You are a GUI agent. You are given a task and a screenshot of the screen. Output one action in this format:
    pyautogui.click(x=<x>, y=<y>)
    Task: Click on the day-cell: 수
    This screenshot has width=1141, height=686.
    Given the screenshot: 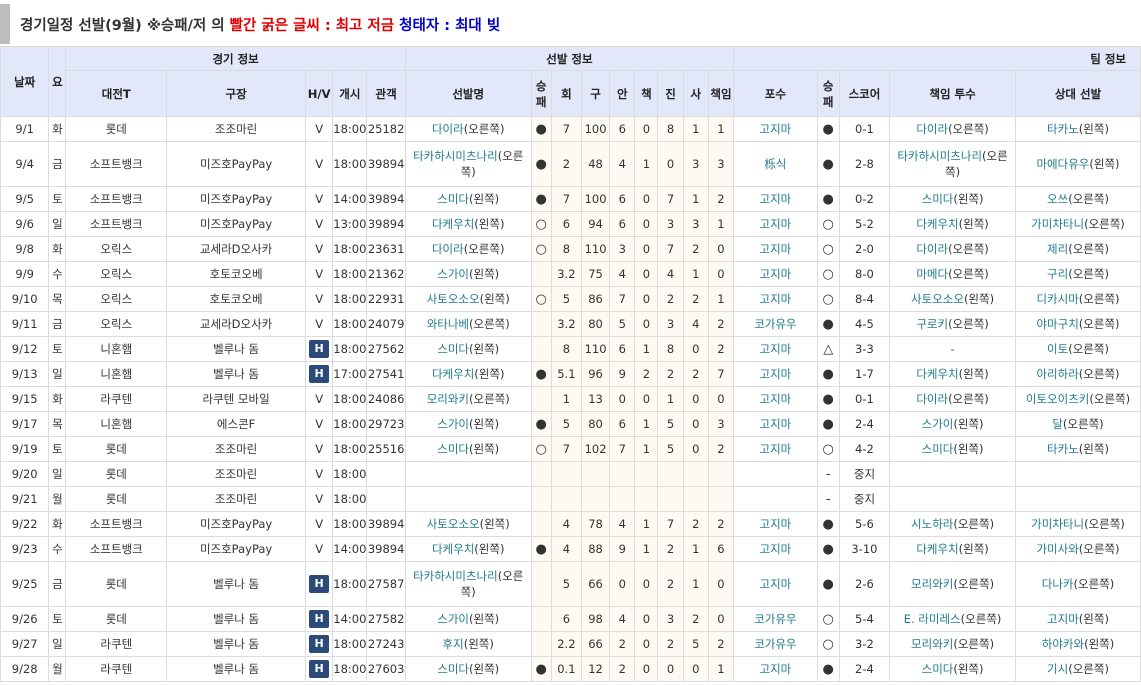 What is the action you would take?
    pyautogui.click(x=57, y=274)
    